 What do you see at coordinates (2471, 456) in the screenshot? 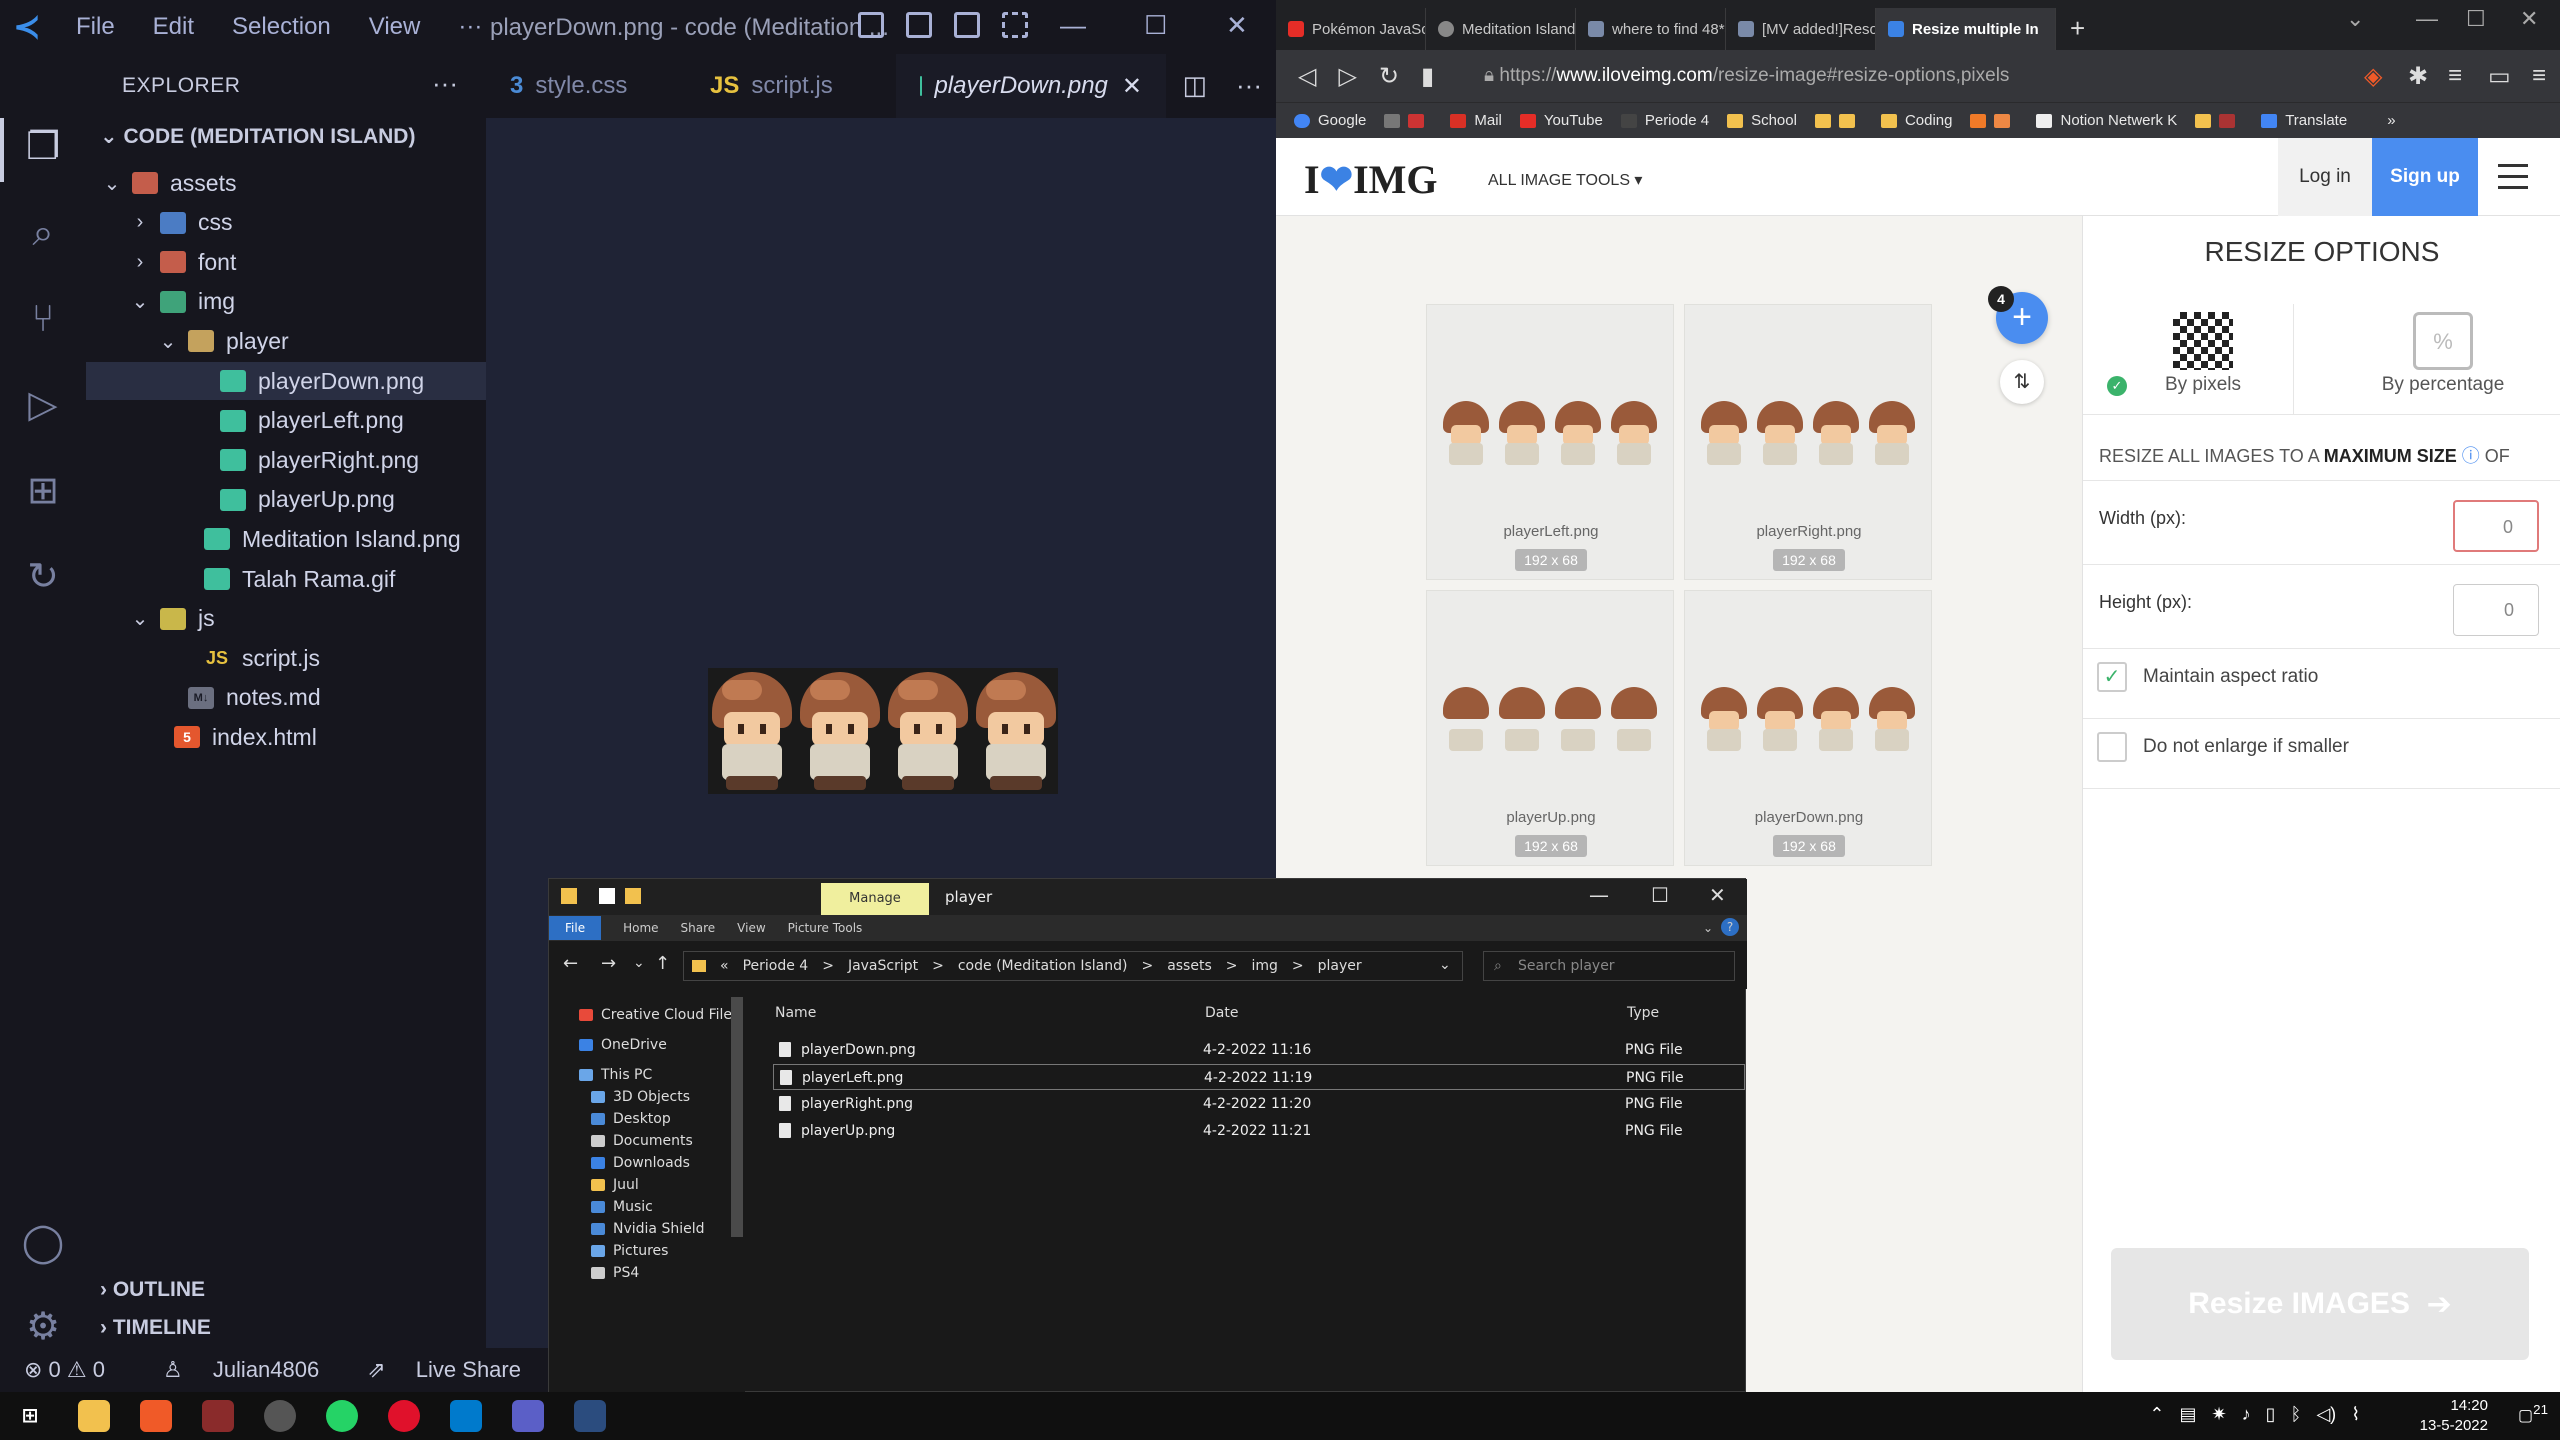
I see `help-icon: ⓘ` at bounding box center [2471, 456].